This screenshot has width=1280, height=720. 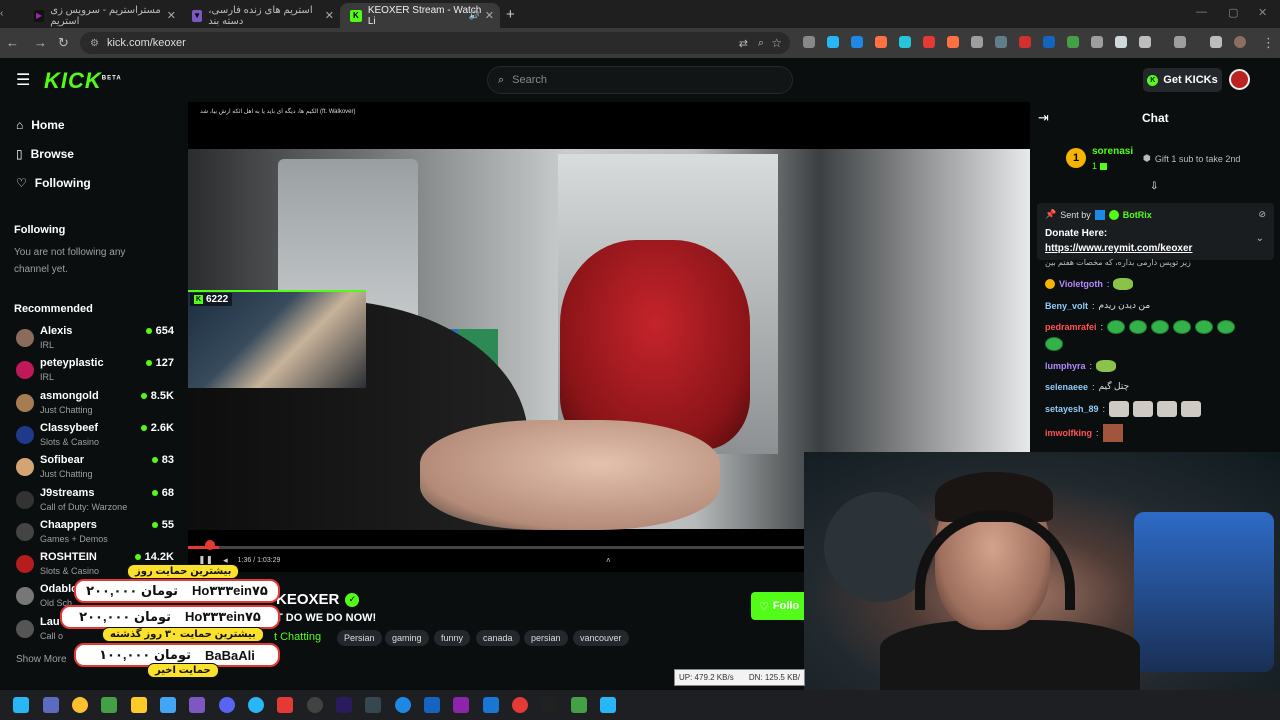 I want to click on tab-2: ▼ استریم های زنده فارسی، دسته بند ✕, so click(x=261, y=15).